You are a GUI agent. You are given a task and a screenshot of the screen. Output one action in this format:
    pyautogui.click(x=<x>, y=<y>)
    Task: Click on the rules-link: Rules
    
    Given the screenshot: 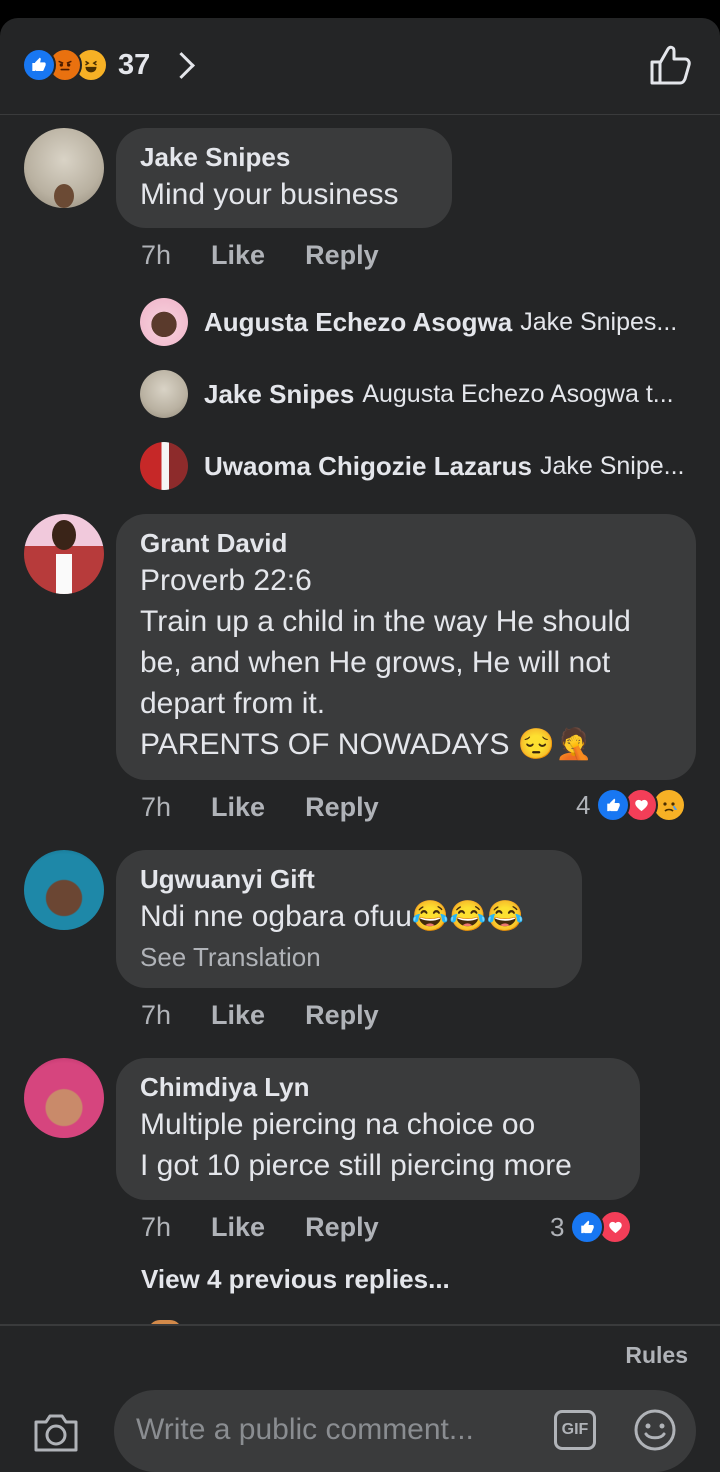 What is the action you would take?
    pyautogui.click(x=656, y=1355)
    